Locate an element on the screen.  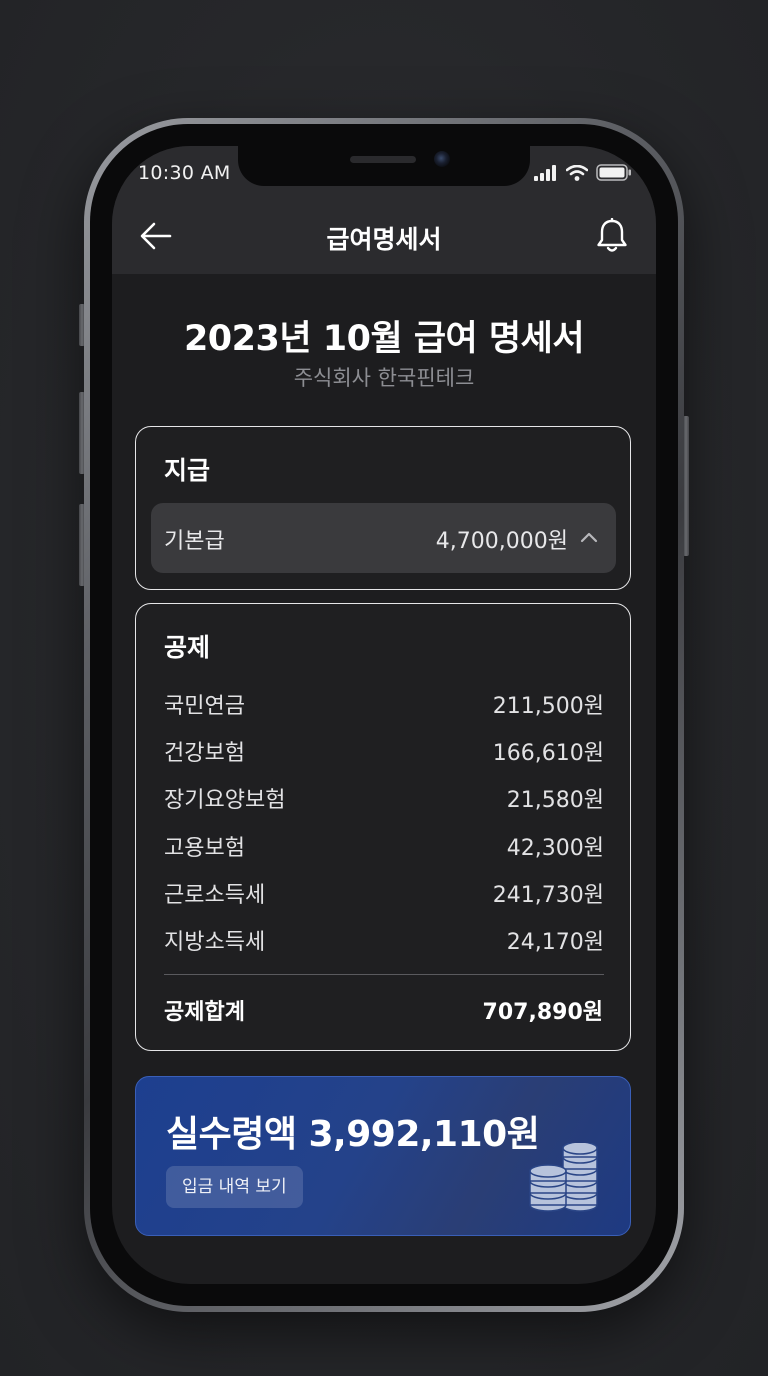
deductions-section-title: 공제 is located at coordinates (187, 647).